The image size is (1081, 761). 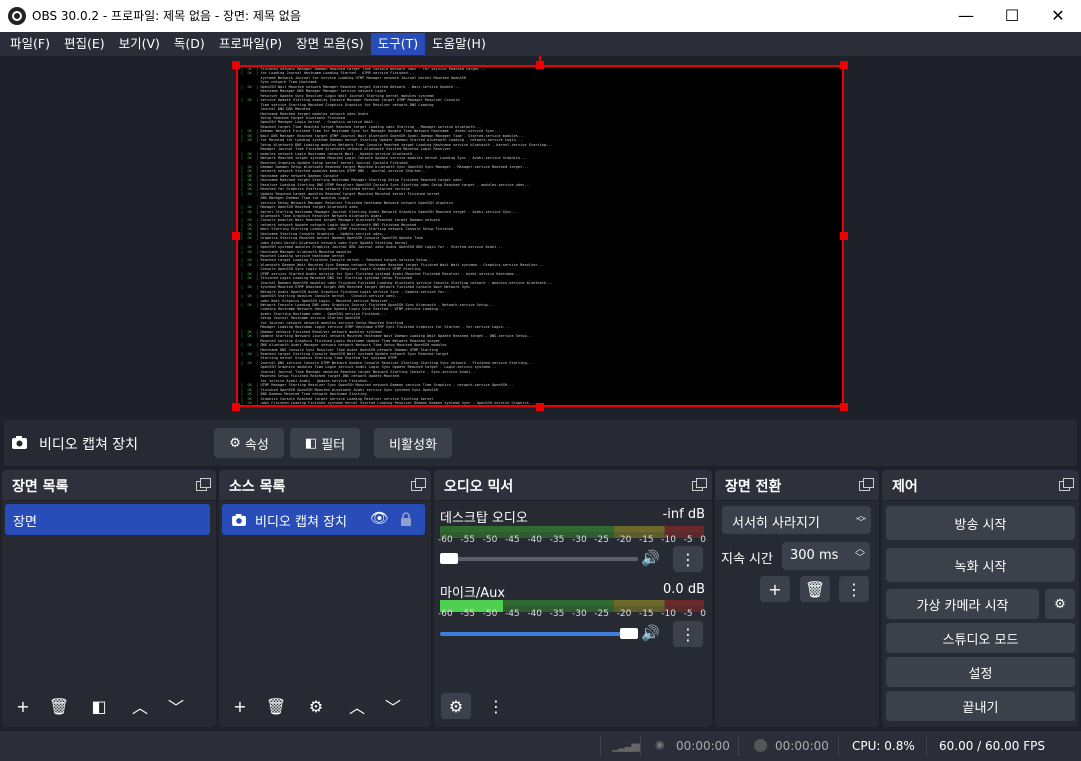 I want to click on deactivate-button: 비활성화, so click(x=413, y=443).